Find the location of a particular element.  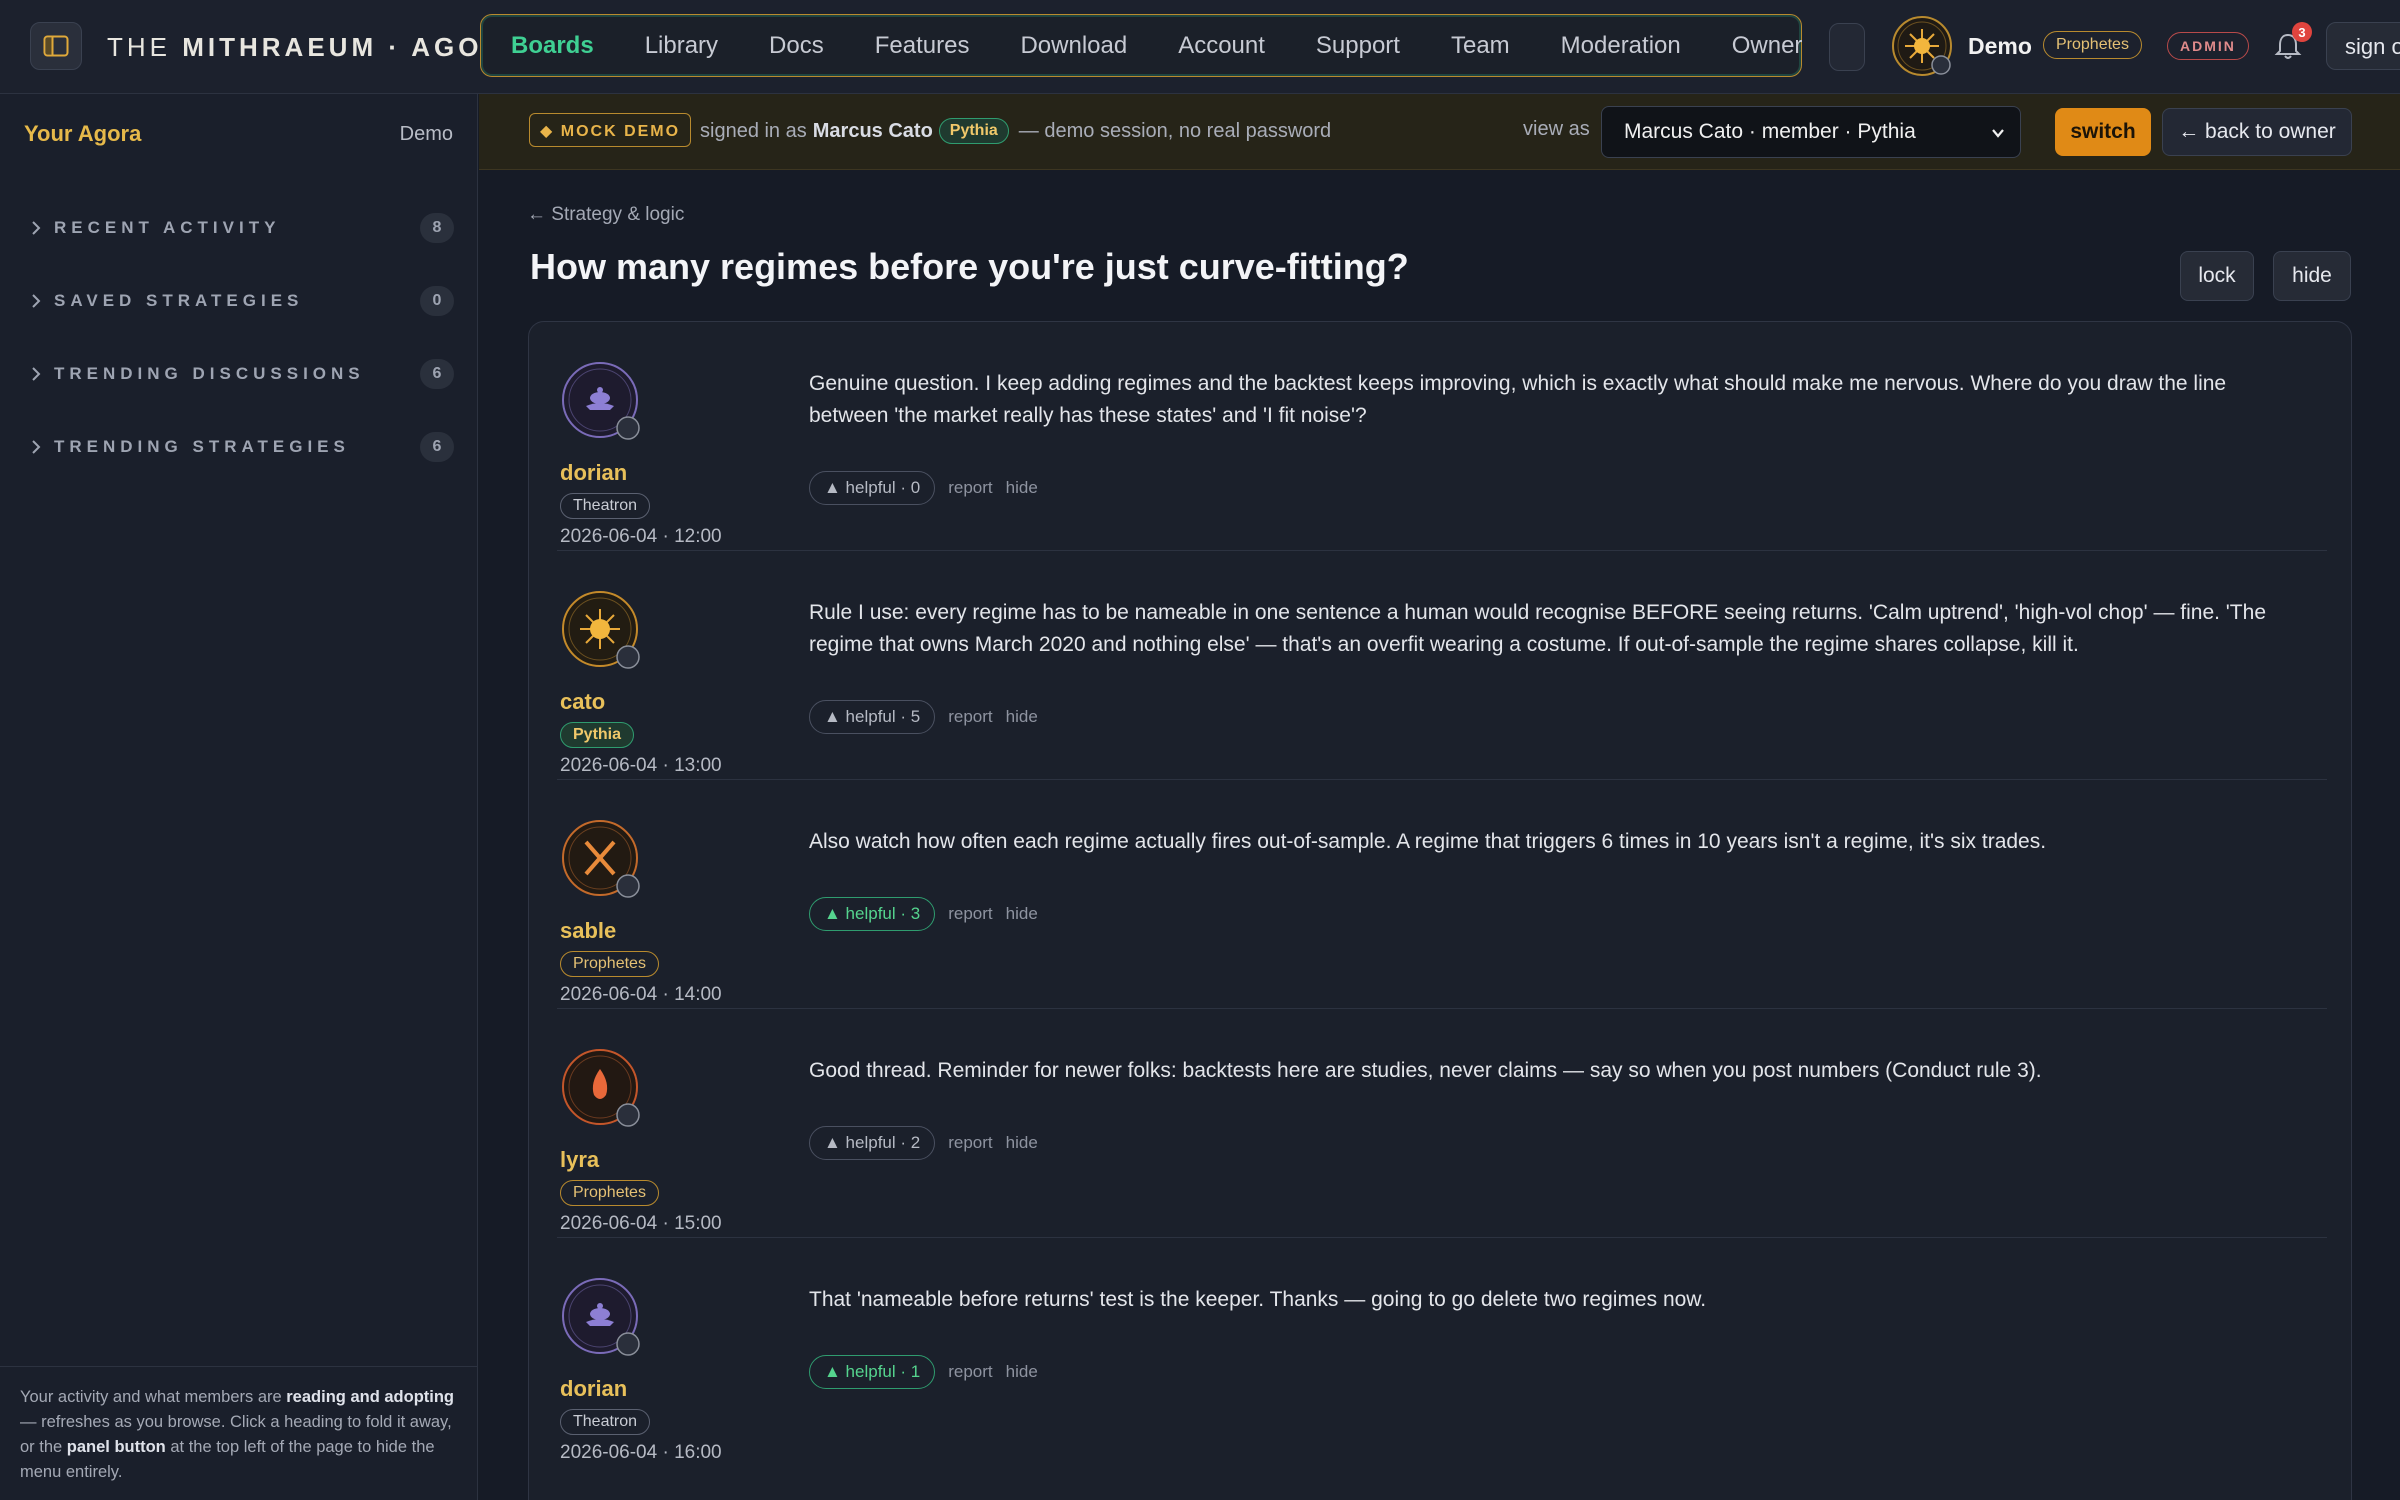

post-author: lyra is located at coordinates (579, 1160).